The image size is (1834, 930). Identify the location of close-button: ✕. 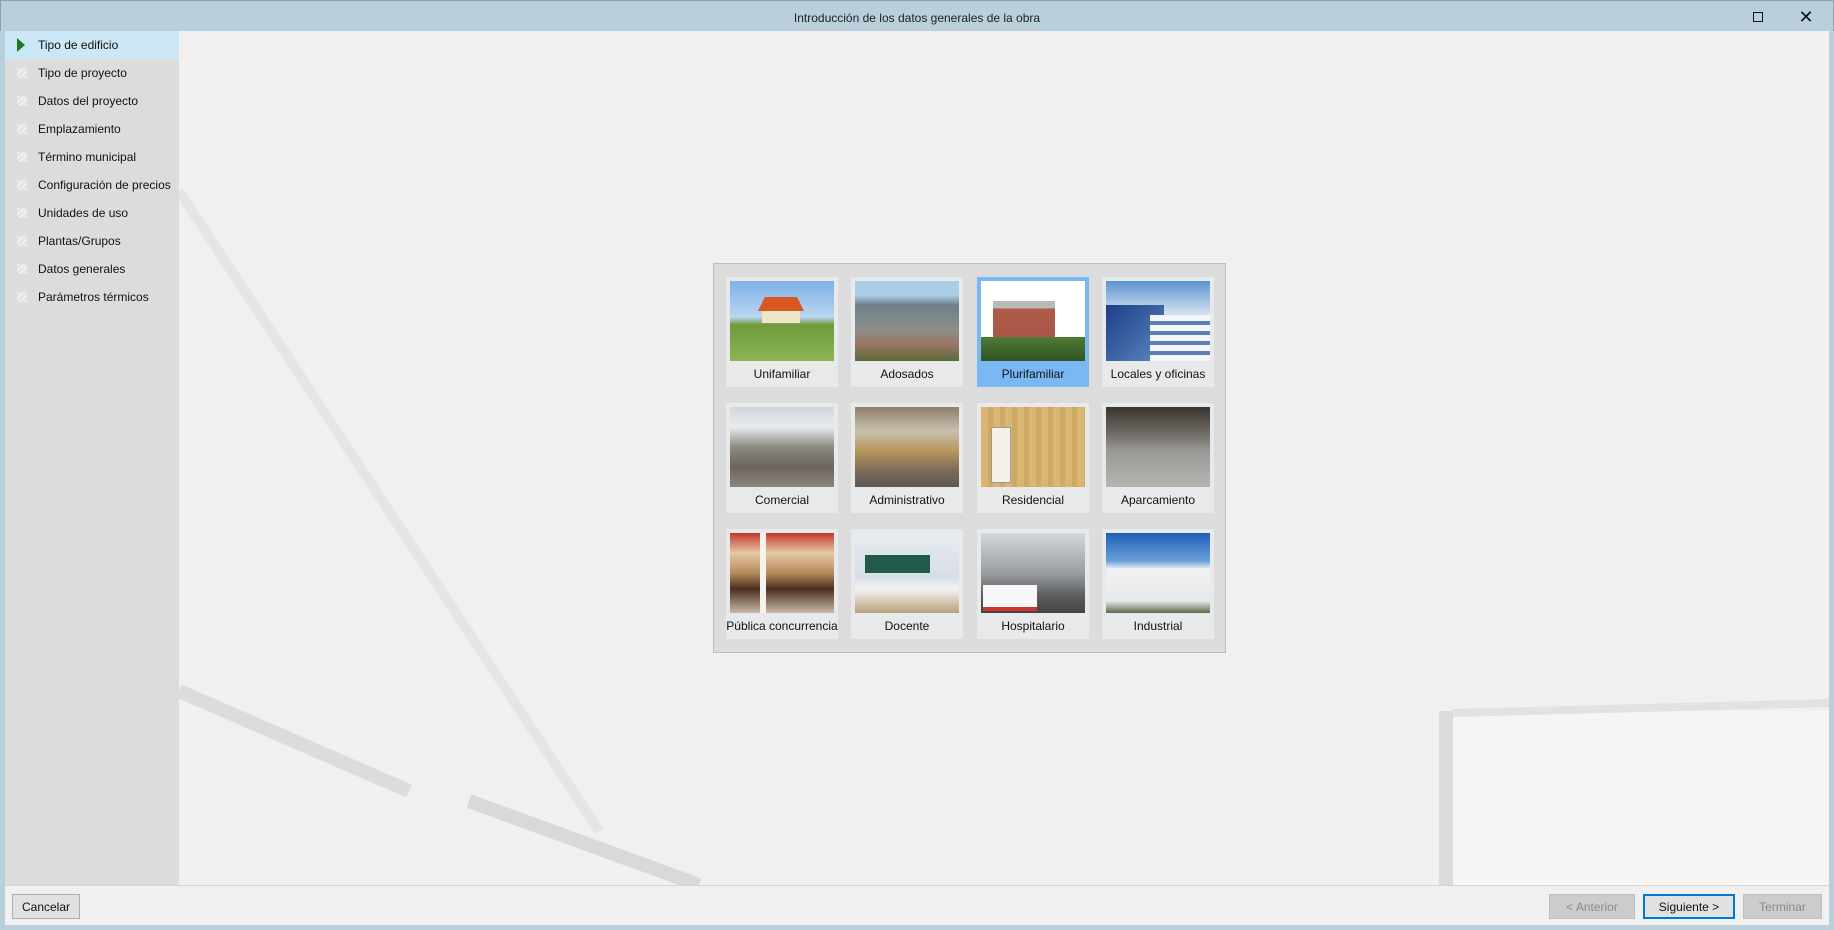
(1806, 16).